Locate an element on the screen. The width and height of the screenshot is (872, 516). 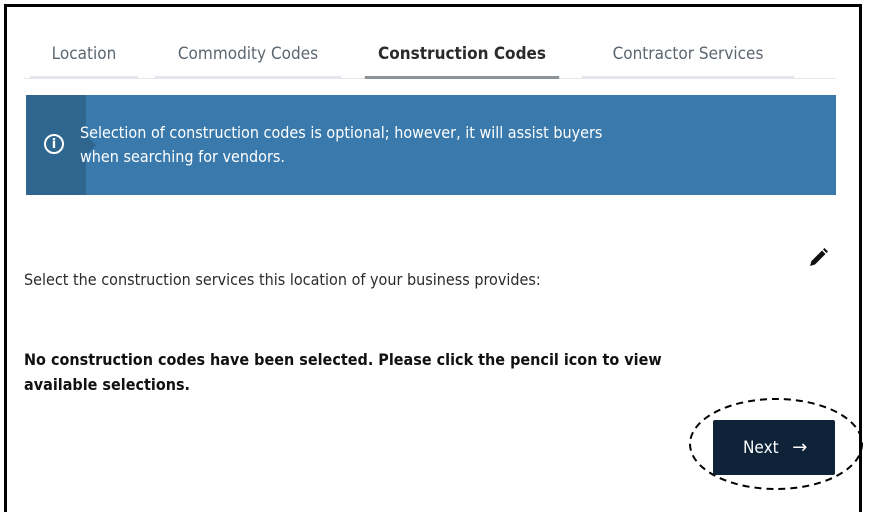
tab-construction-codes: Construction Codes is located at coordinates (462, 54).